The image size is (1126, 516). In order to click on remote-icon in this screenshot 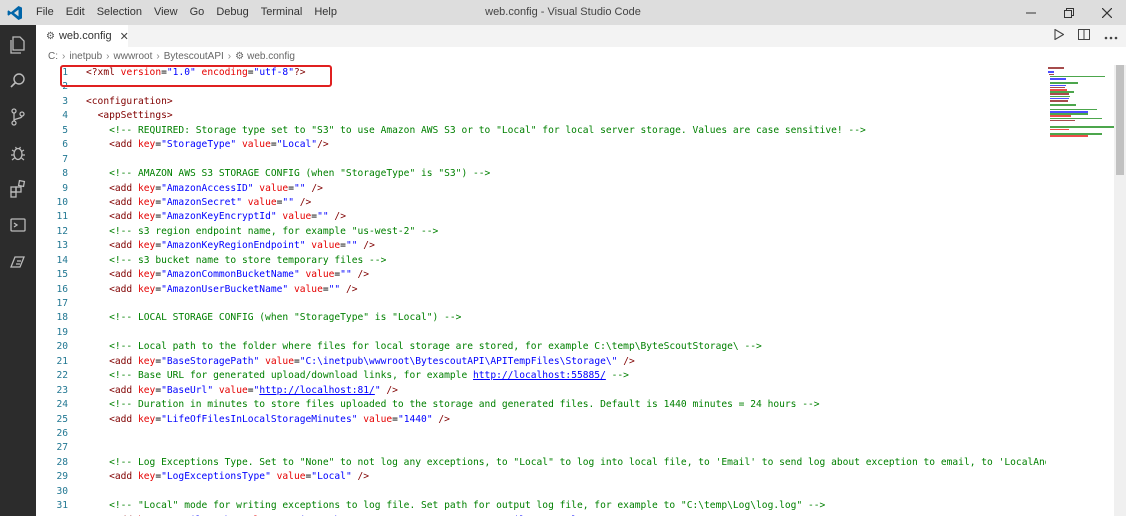, I will do `click(18, 261)`.